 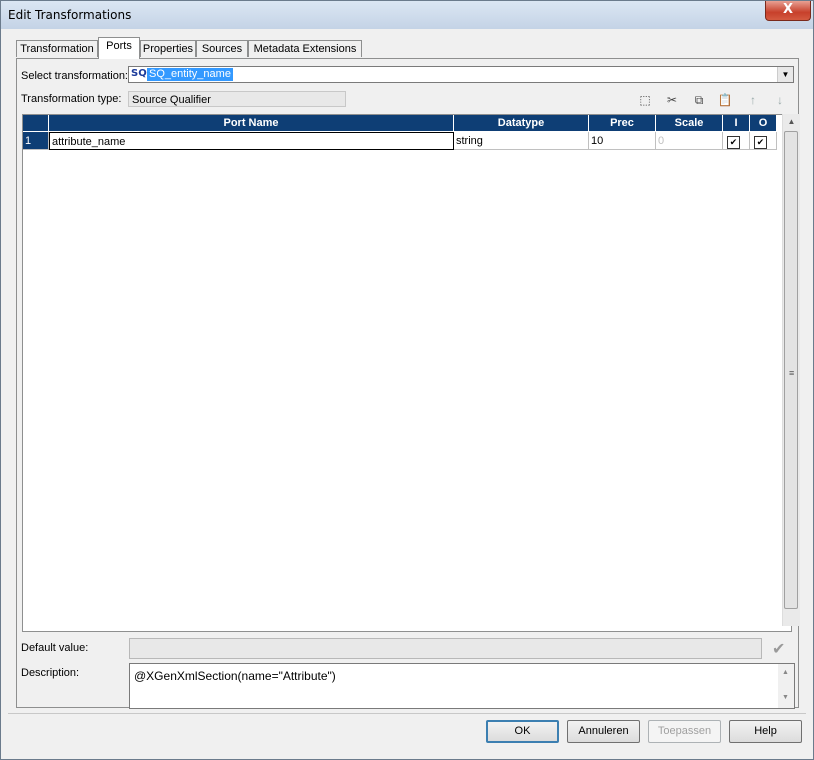 I want to click on chevron-down-icon: ▼, so click(x=785, y=74).